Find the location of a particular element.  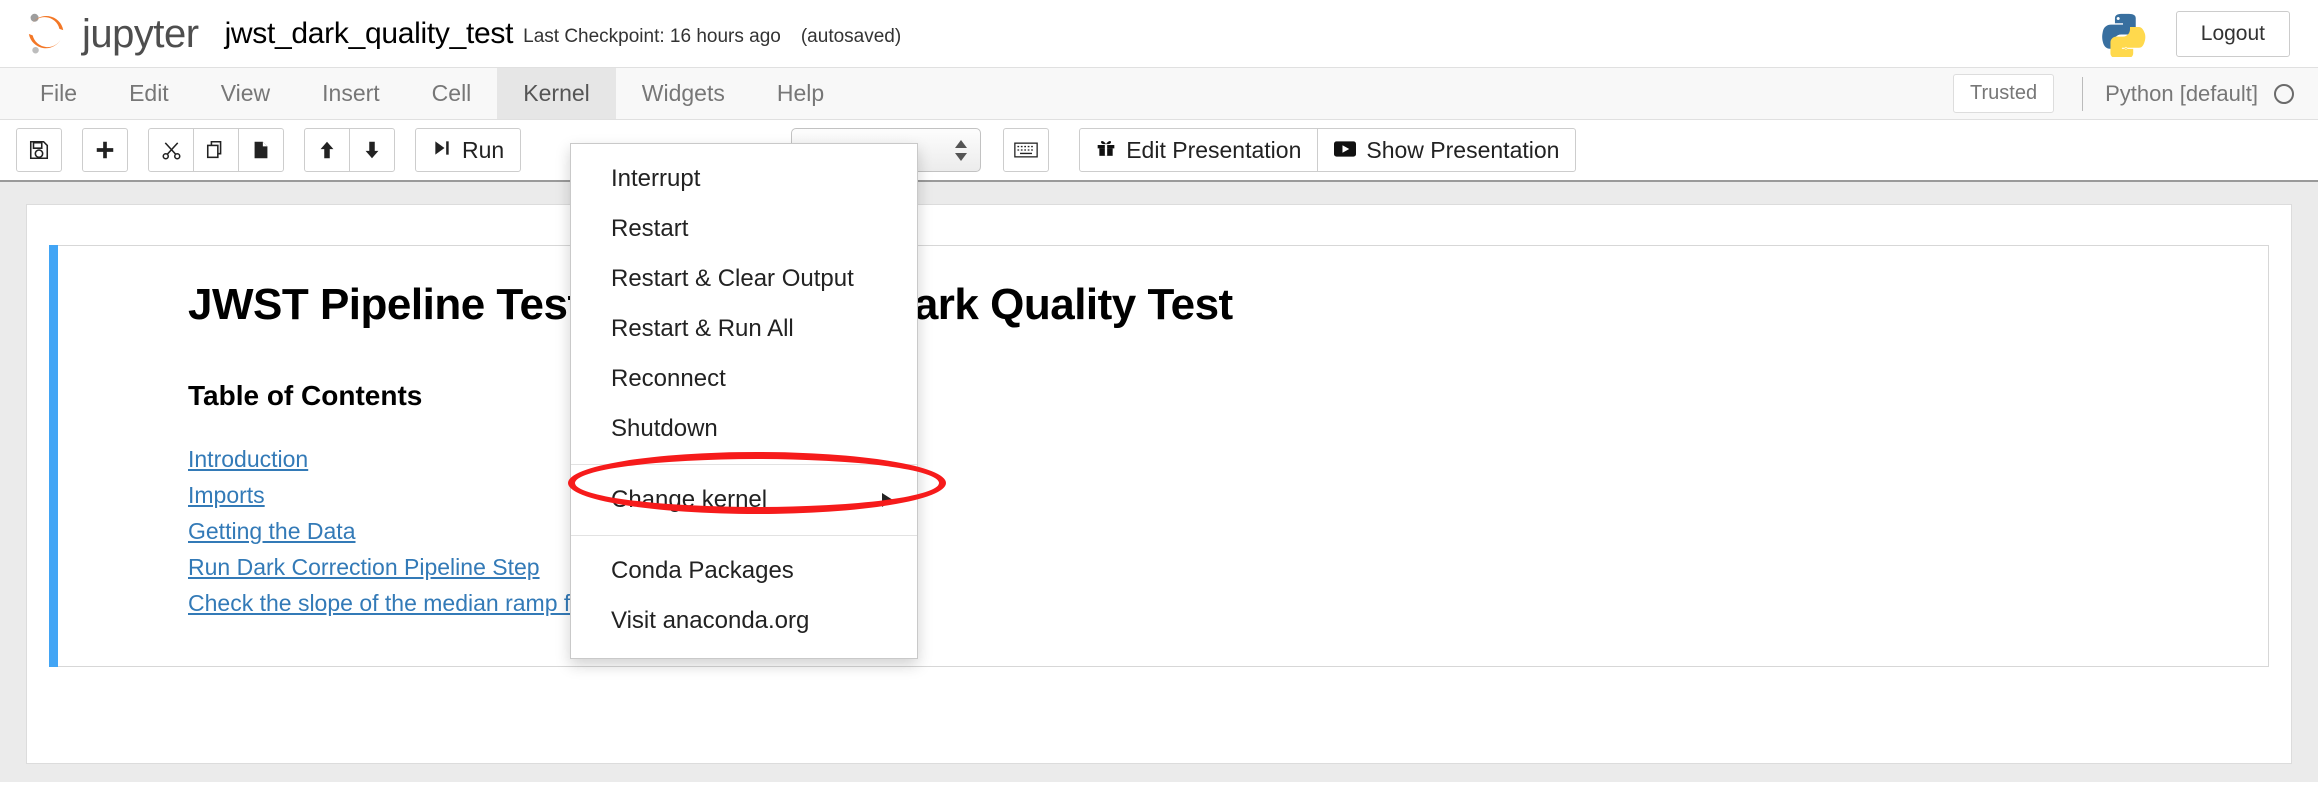

edit-presentation-button: Edit Presentation is located at coordinates (1199, 150).